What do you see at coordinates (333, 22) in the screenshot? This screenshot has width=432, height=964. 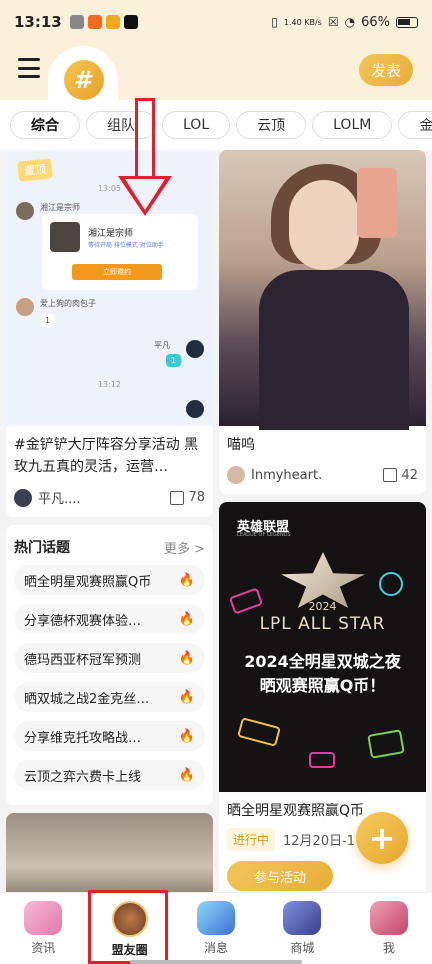 I see `close-box-icon: ☒` at bounding box center [333, 22].